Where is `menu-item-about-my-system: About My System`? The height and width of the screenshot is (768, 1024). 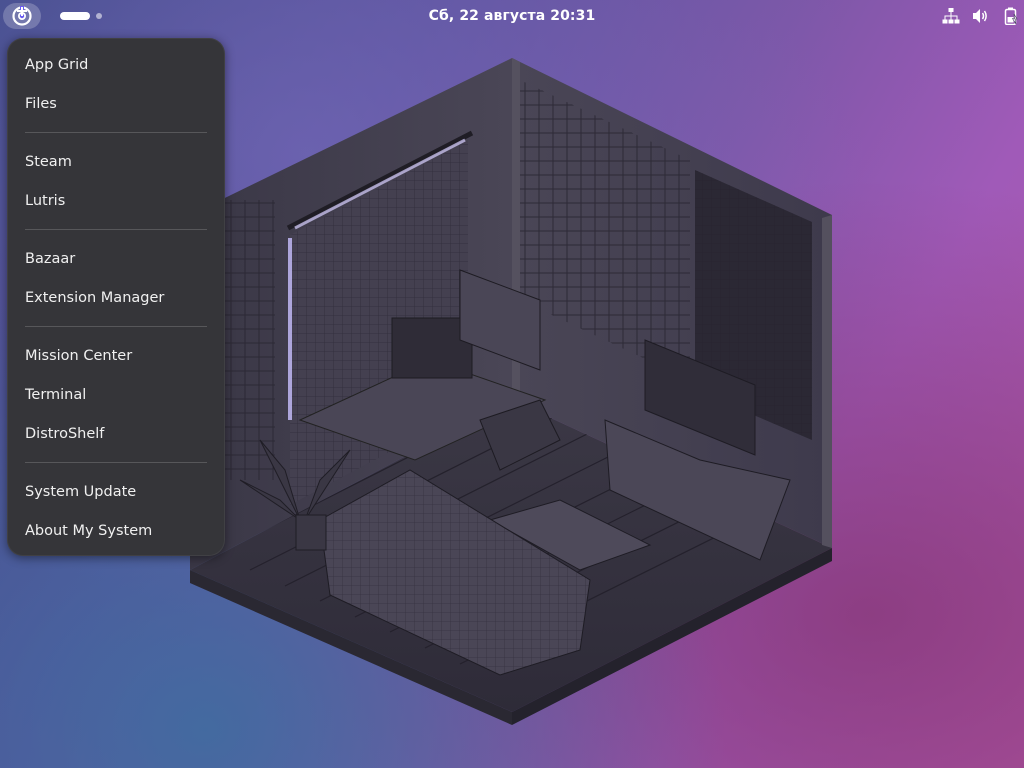 menu-item-about-my-system: About My System is located at coordinates (116, 530).